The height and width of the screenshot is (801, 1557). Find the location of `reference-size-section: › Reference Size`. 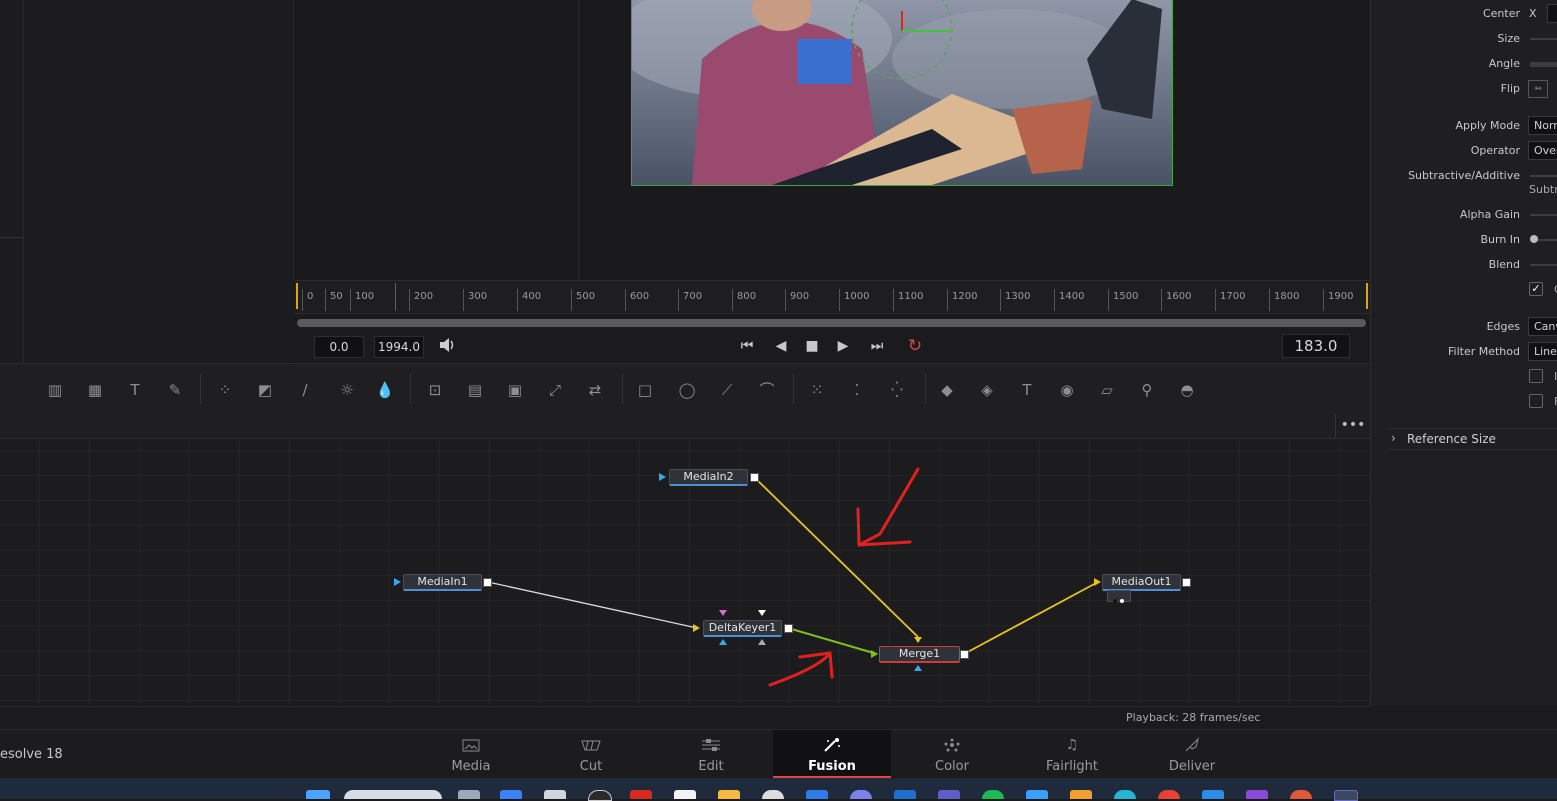

reference-size-section: › Reference Size is located at coordinates (1472, 439).